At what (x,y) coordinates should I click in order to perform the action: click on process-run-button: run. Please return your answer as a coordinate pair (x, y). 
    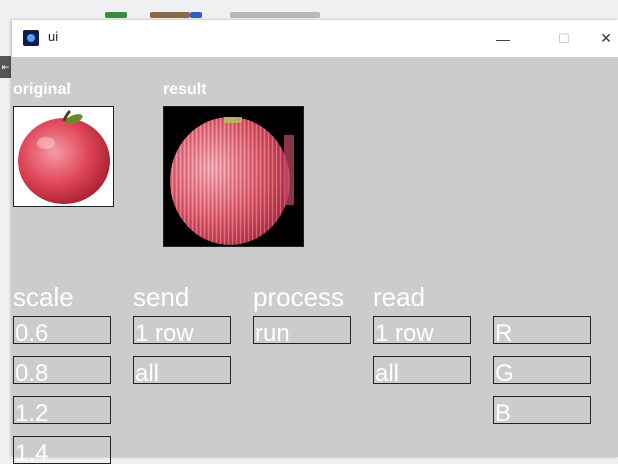
    Looking at the image, I should click on (302, 330).